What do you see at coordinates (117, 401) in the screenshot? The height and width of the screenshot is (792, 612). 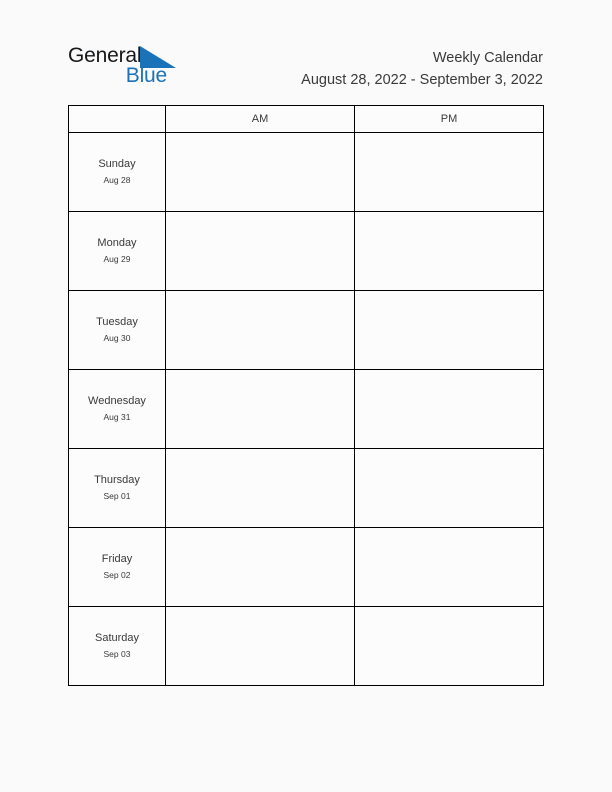 I see `day-name-label: Wednesday` at bounding box center [117, 401].